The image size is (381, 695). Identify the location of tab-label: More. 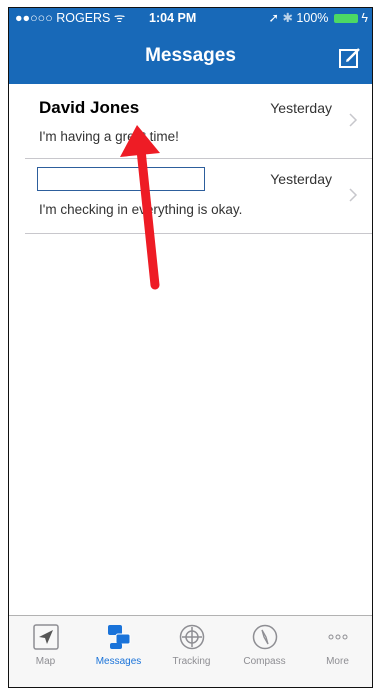
(337, 661).